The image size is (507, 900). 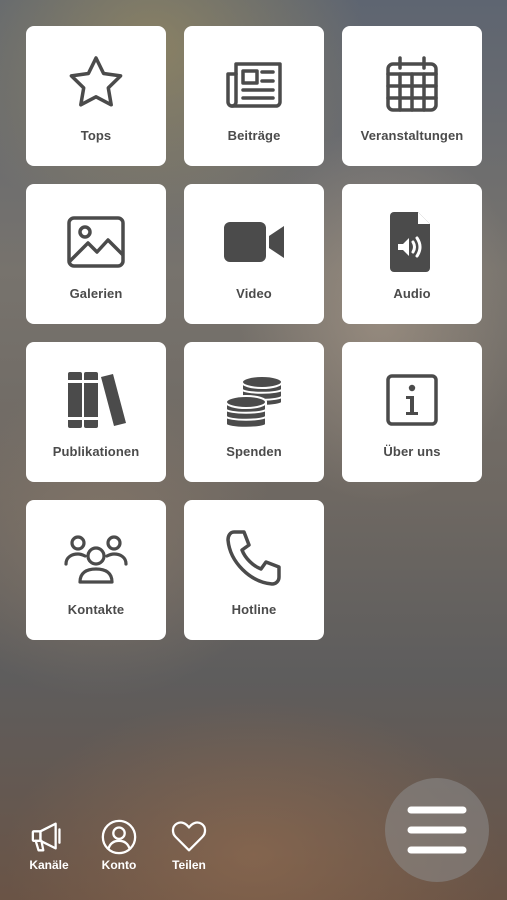 I want to click on tile-publikationen: Publikationen, so click(x=96, y=412).